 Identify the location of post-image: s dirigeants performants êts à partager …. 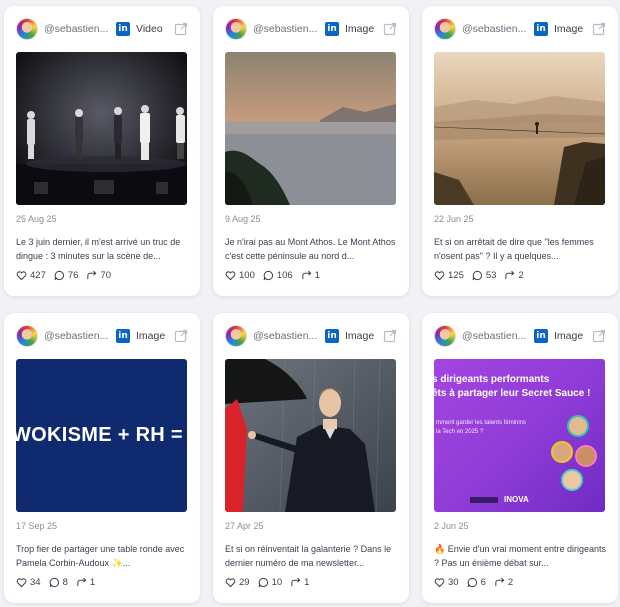
(519, 435).